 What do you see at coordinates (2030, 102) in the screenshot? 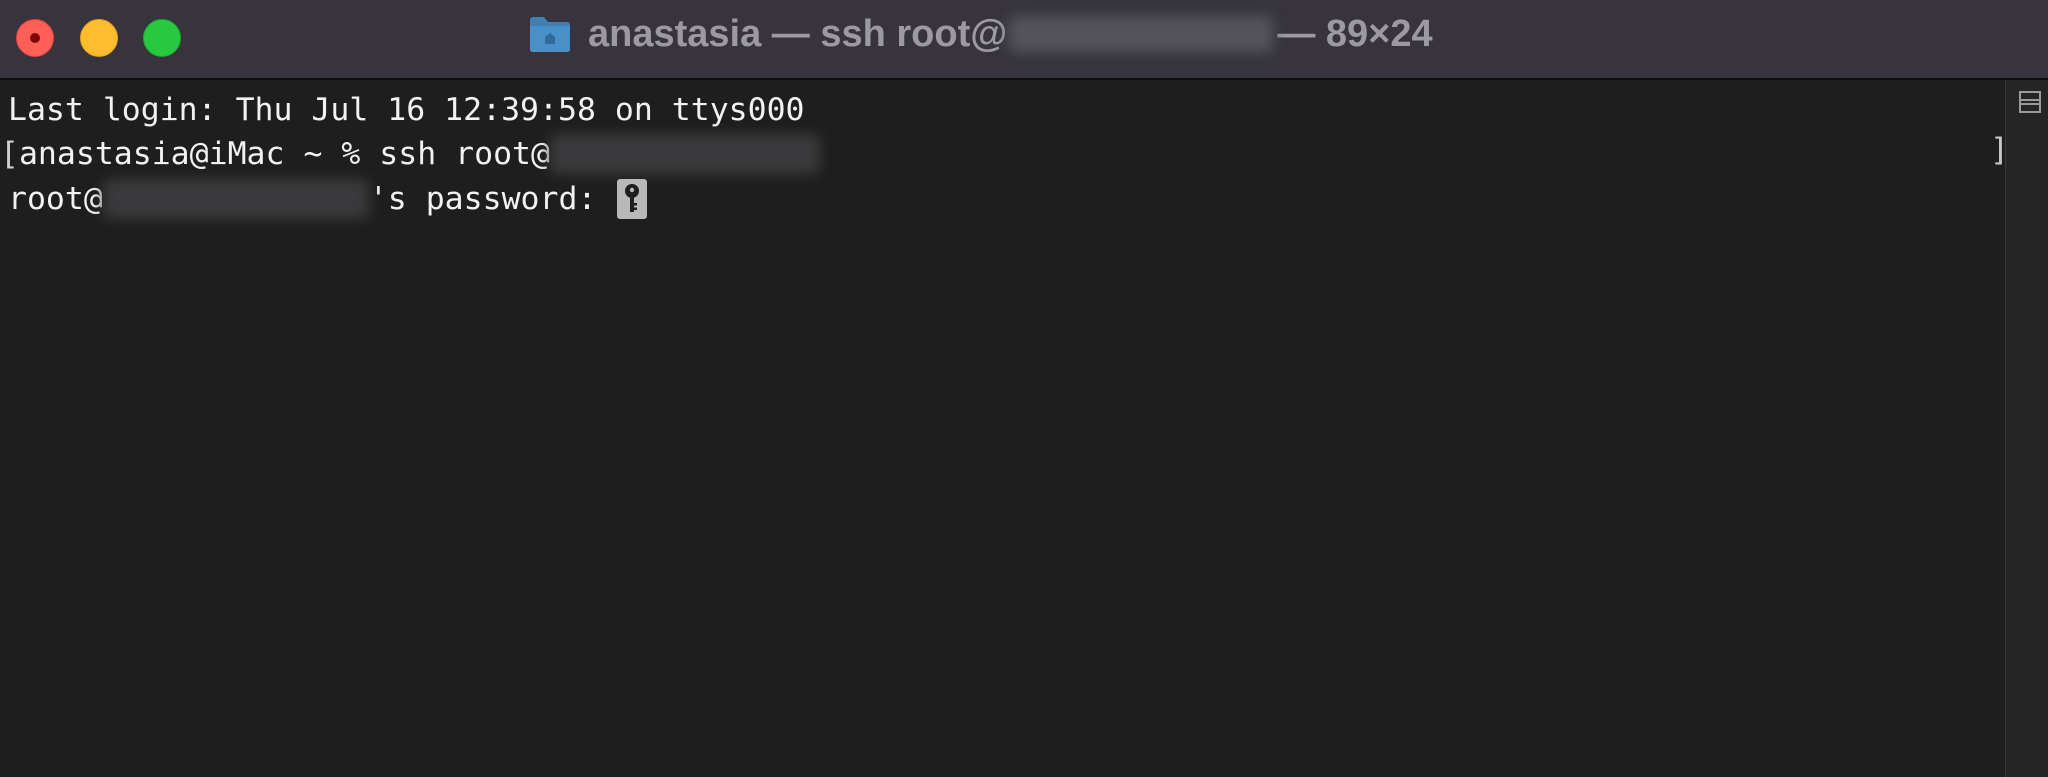
I see `split-pane-icon` at bounding box center [2030, 102].